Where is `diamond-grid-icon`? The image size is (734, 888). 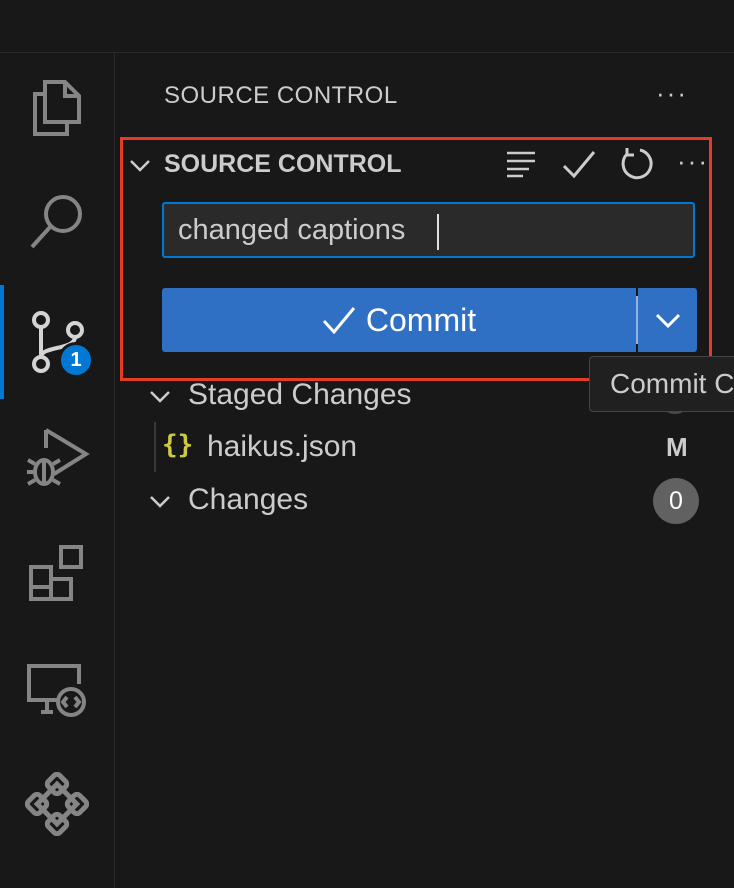 diamond-grid-icon is located at coordinates (57, 804).